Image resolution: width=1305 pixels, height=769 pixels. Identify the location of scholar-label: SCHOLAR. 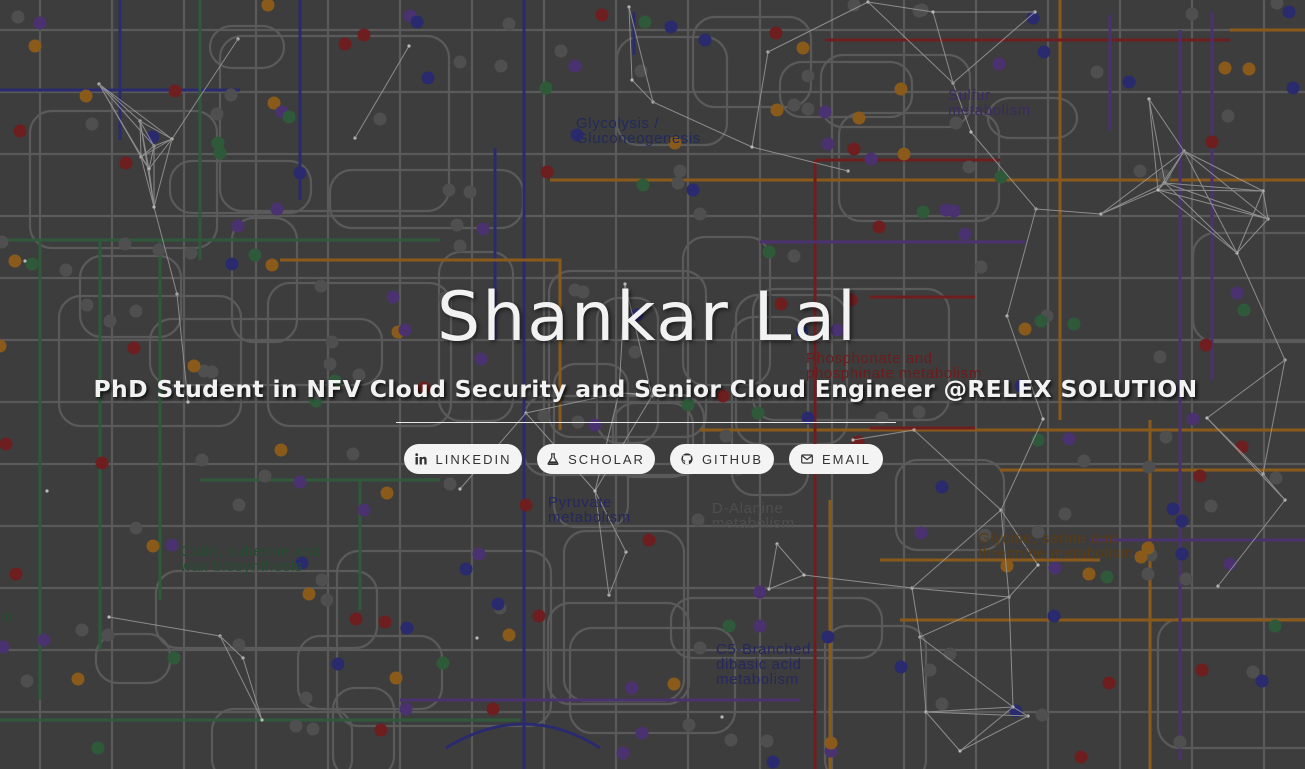
(606, 459).